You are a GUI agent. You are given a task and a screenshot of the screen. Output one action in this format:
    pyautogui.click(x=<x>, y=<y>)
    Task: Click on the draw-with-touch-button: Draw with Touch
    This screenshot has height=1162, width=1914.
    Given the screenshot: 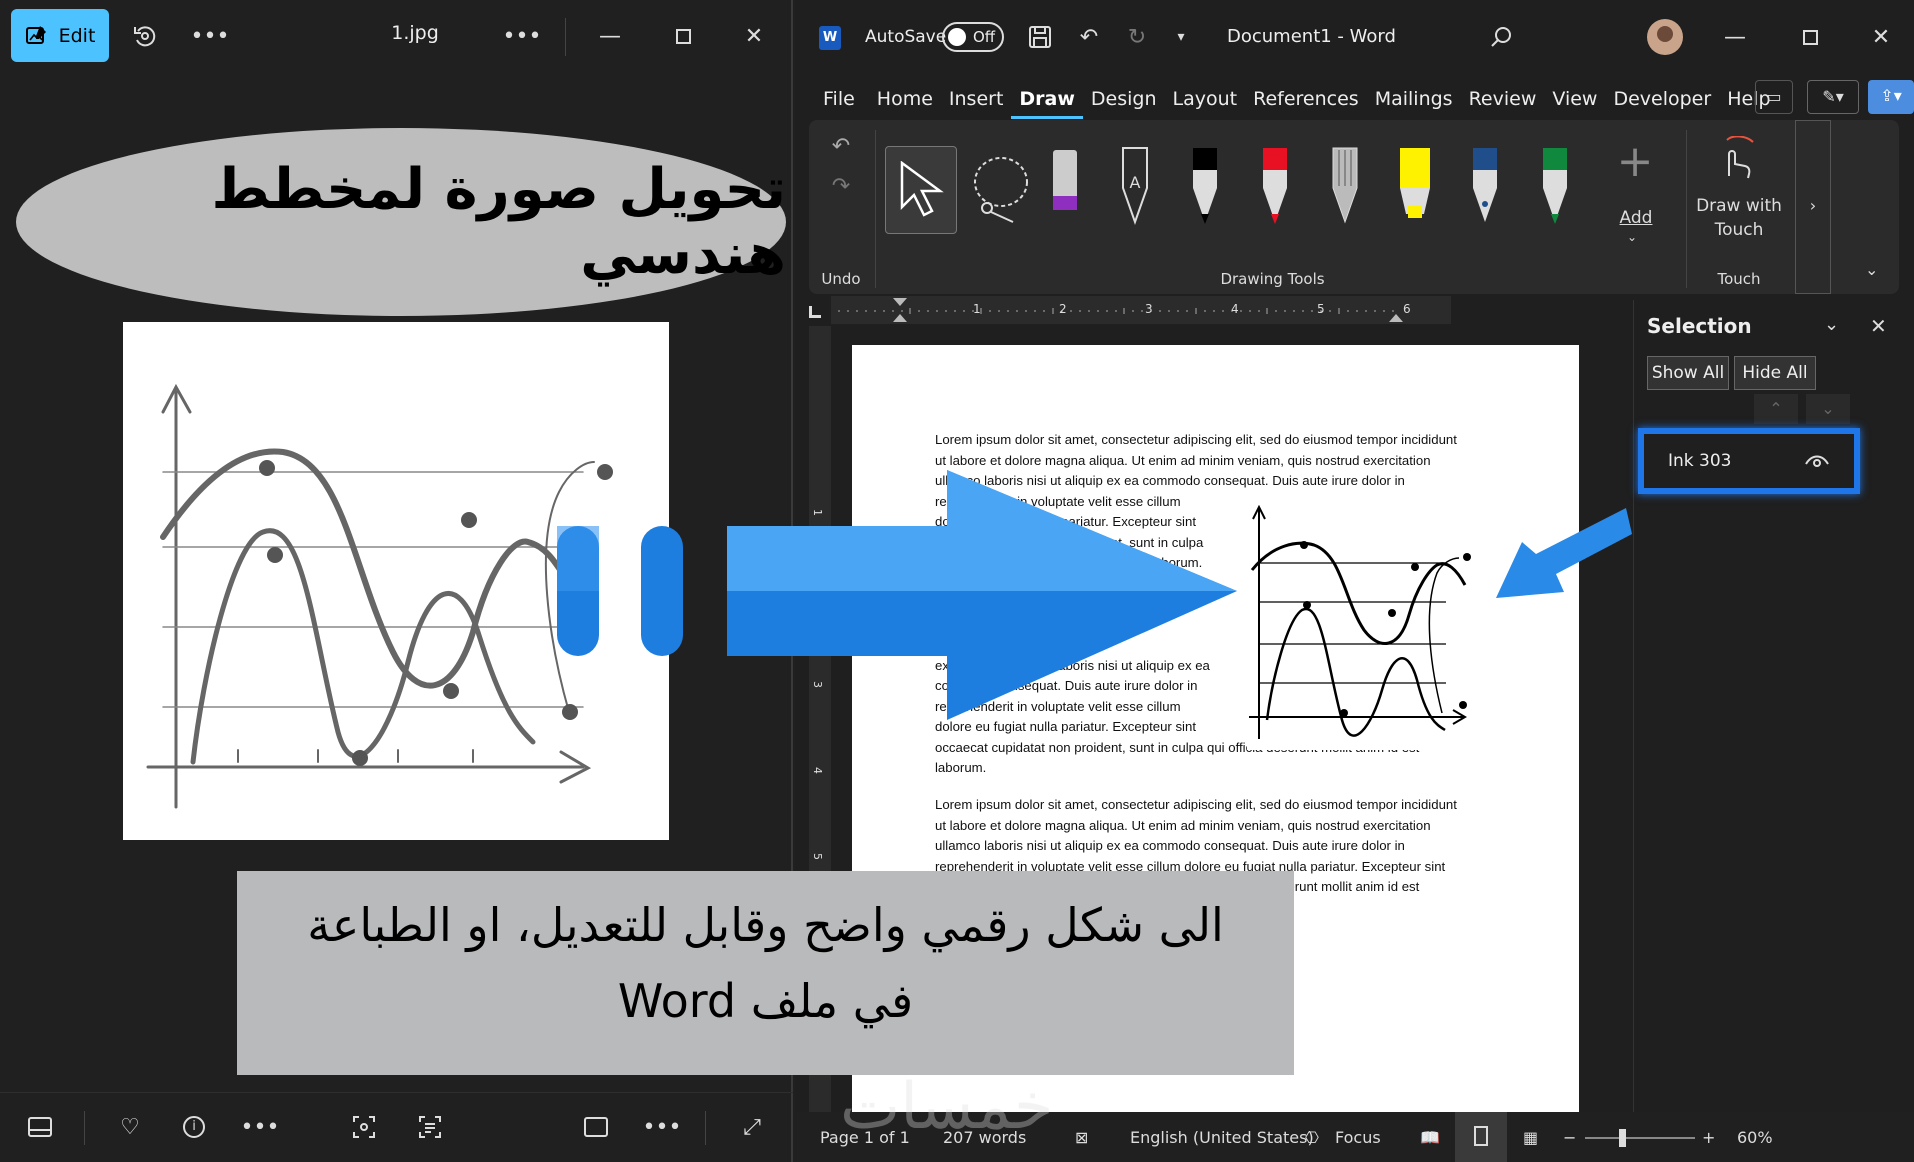 What is the action you would take?
    pyautogui.click(x=1739, y=218)
    